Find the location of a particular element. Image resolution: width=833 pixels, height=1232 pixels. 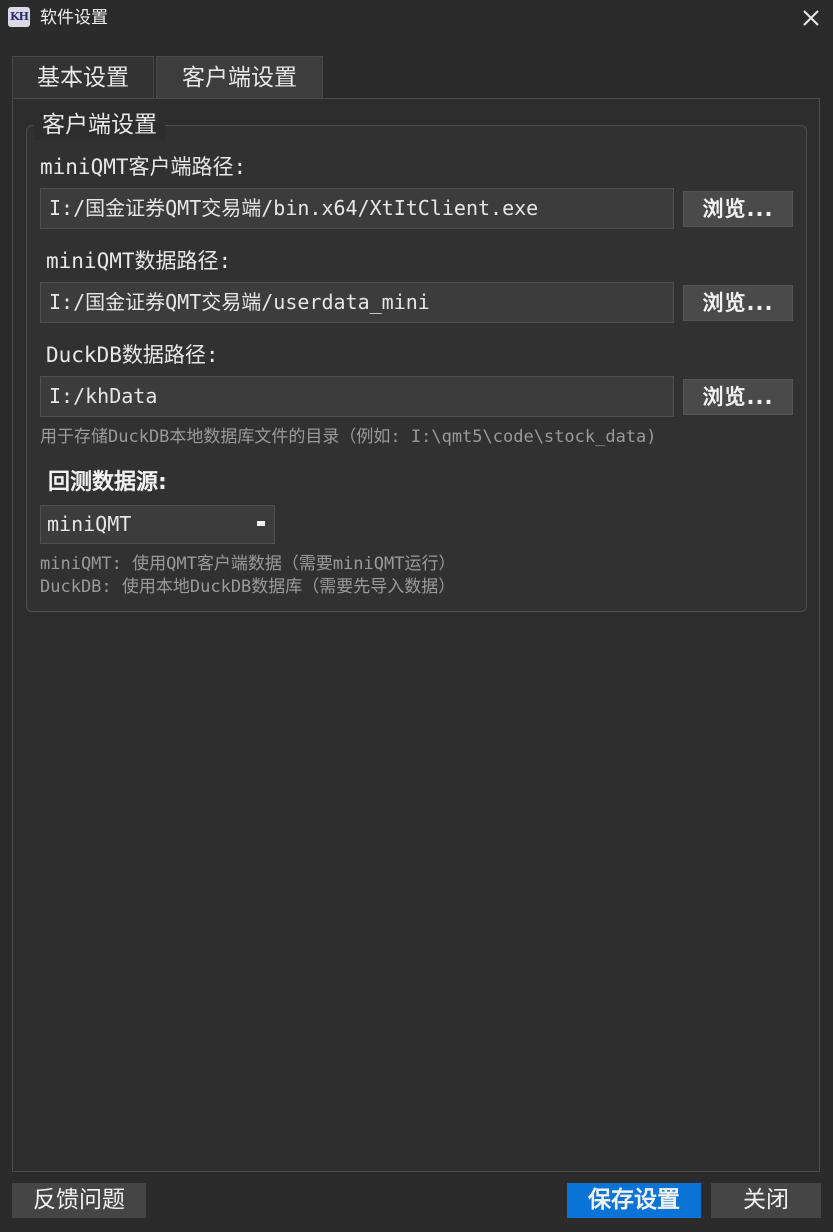

close-button: 关闭 is located at coordinates (766, 1200).